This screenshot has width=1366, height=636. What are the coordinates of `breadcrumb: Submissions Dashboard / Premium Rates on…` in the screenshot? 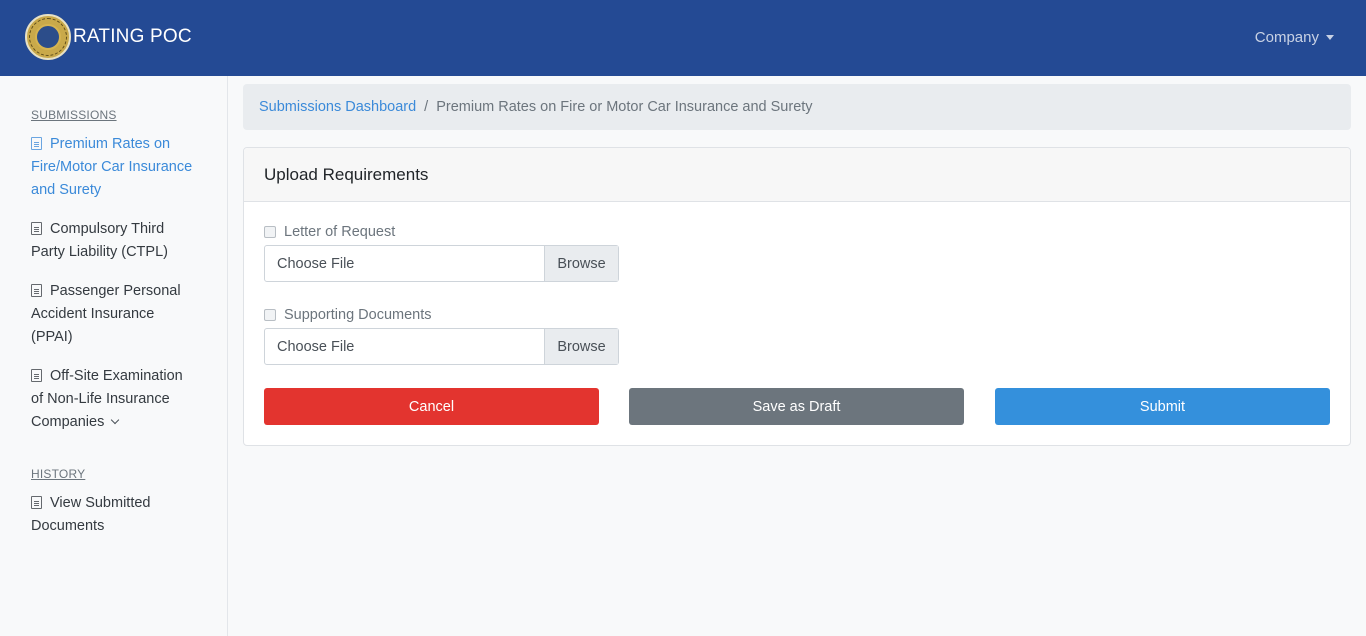 It's located at (797, 107).